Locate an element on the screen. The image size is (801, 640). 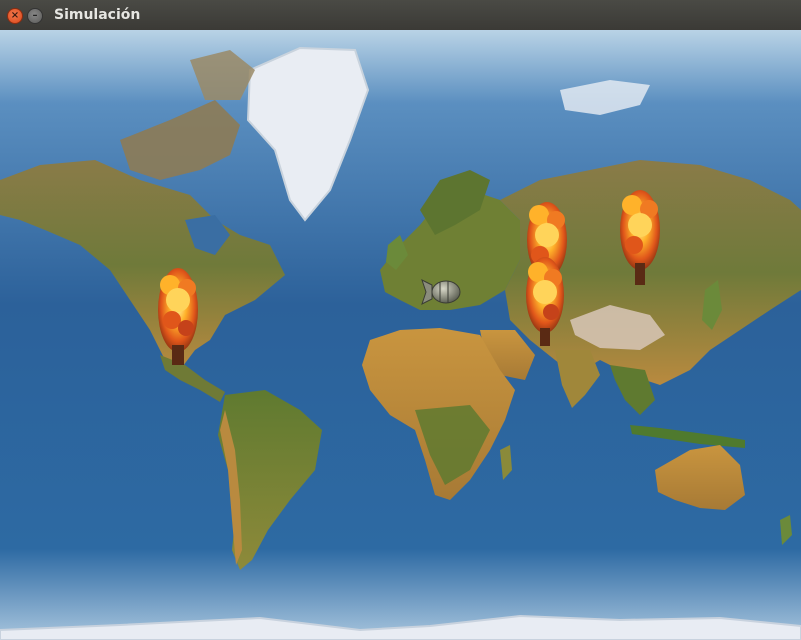
minimize-button: – is located at coordinates (35, 16).